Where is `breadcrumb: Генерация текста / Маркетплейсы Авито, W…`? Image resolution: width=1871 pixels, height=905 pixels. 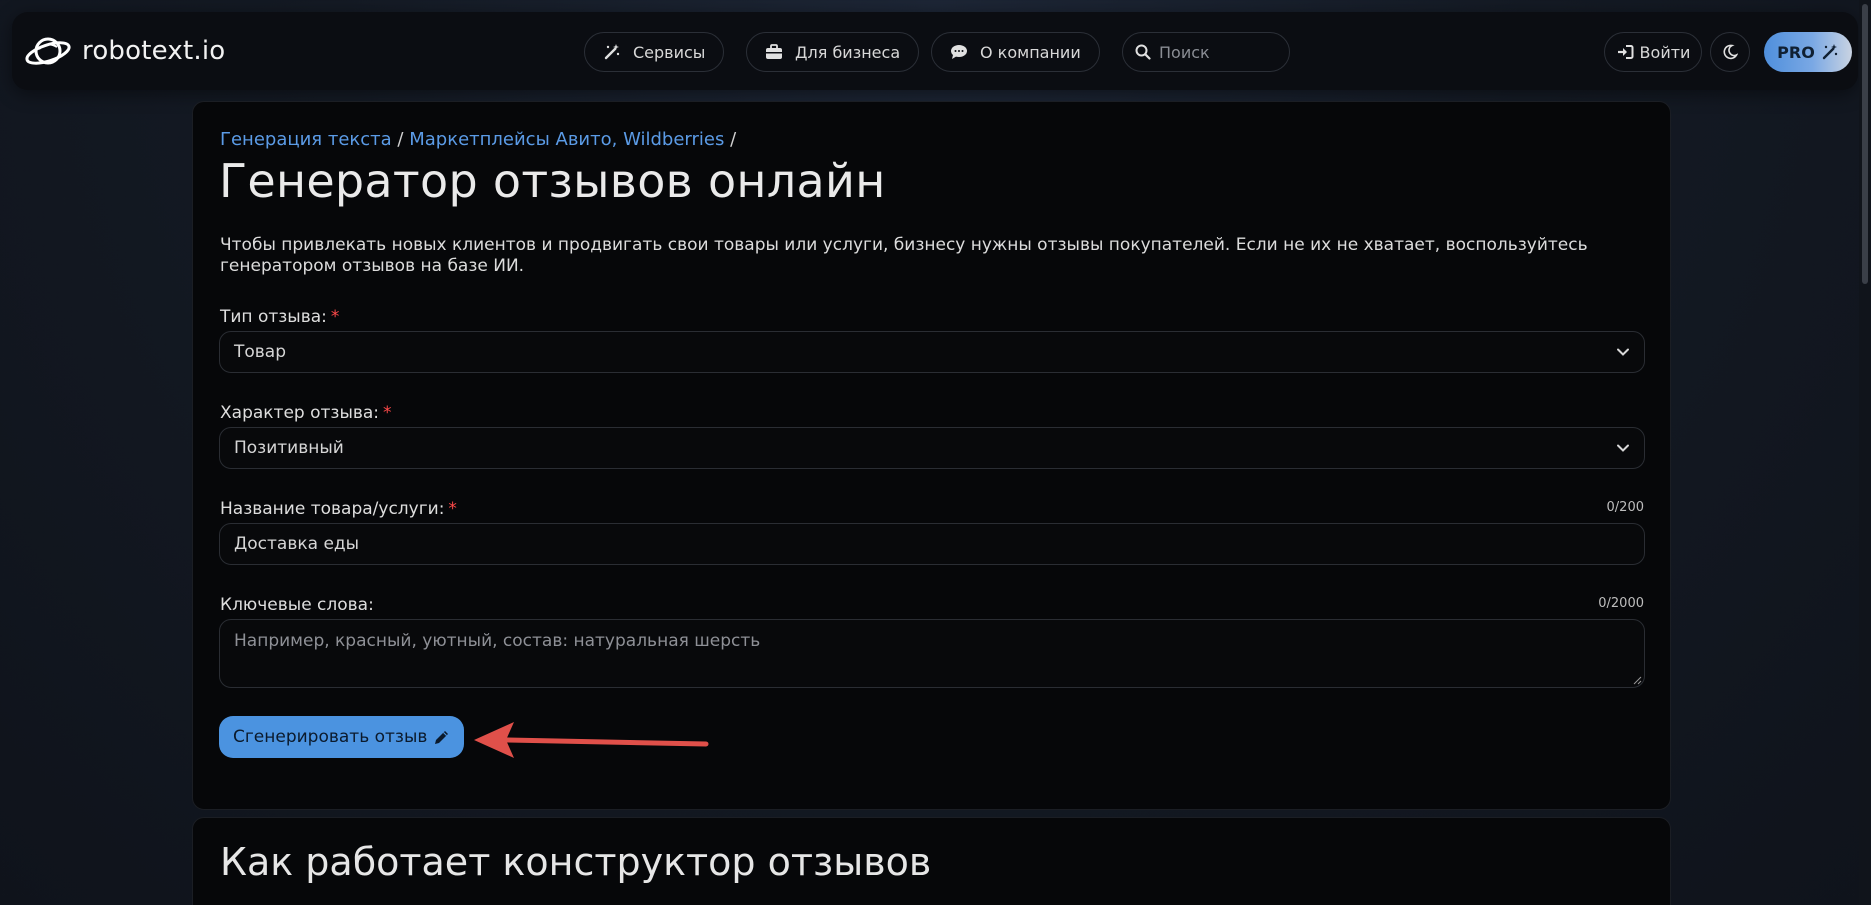
breadcrumb: Генерация текста / Маркетплейсы Авито, W… is located at coordinates (478, 139).